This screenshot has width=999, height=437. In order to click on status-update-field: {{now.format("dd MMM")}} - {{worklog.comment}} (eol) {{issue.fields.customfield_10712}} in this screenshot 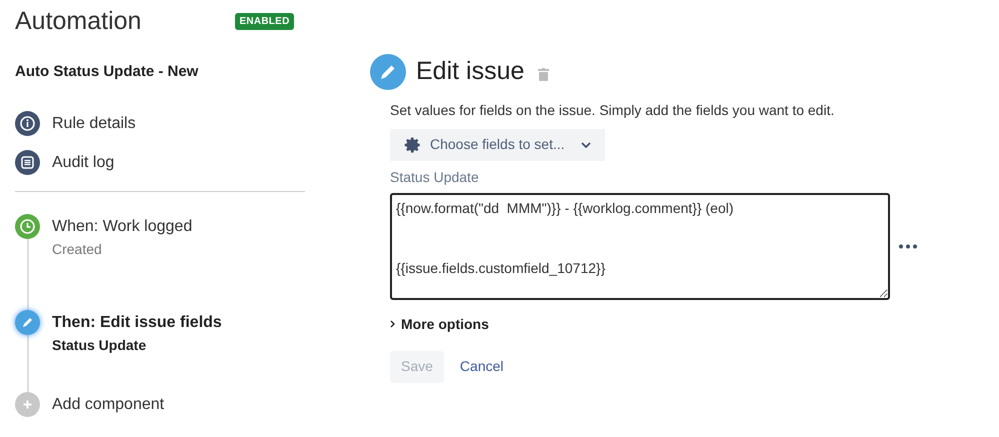, I will do `click(640, 246)`.